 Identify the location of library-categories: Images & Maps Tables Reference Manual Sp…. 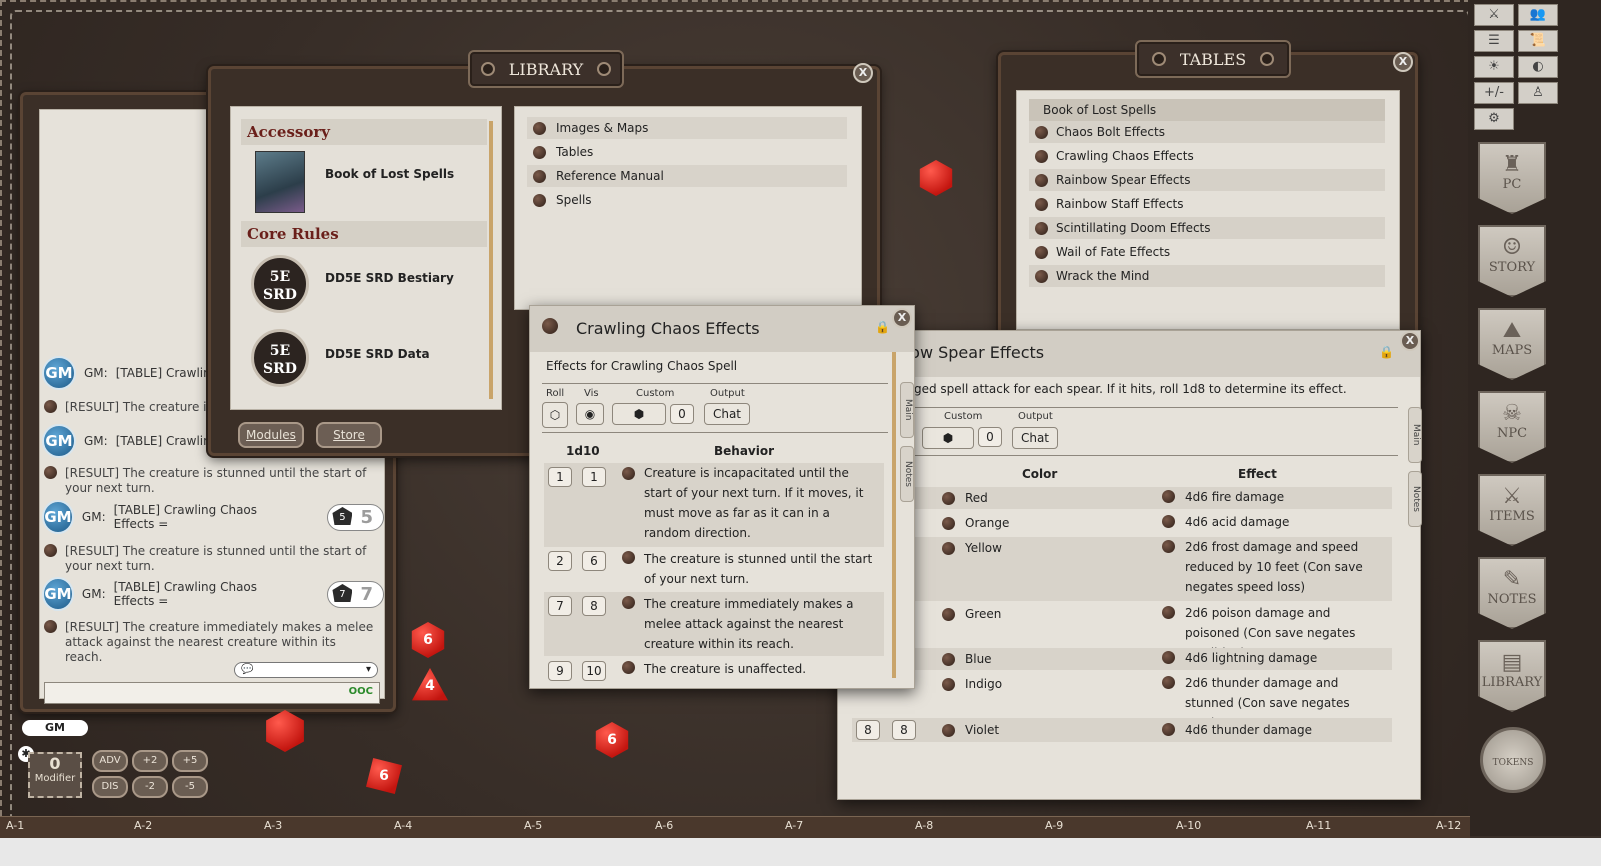
(688, 208).